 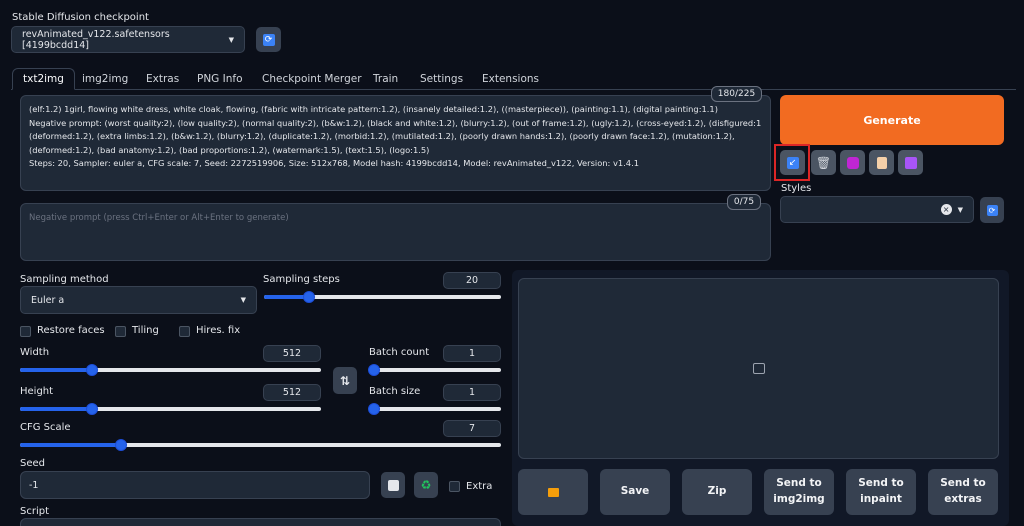 I want to click on tab-extensions: Extensions, so click(x=510, y=79).